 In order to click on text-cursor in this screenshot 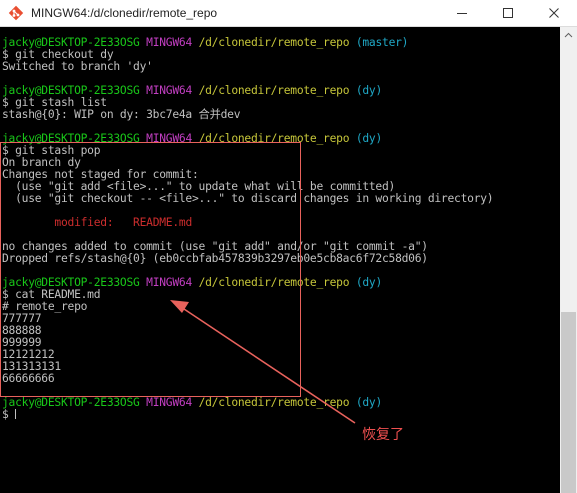, I will do `click(16, 414)`.